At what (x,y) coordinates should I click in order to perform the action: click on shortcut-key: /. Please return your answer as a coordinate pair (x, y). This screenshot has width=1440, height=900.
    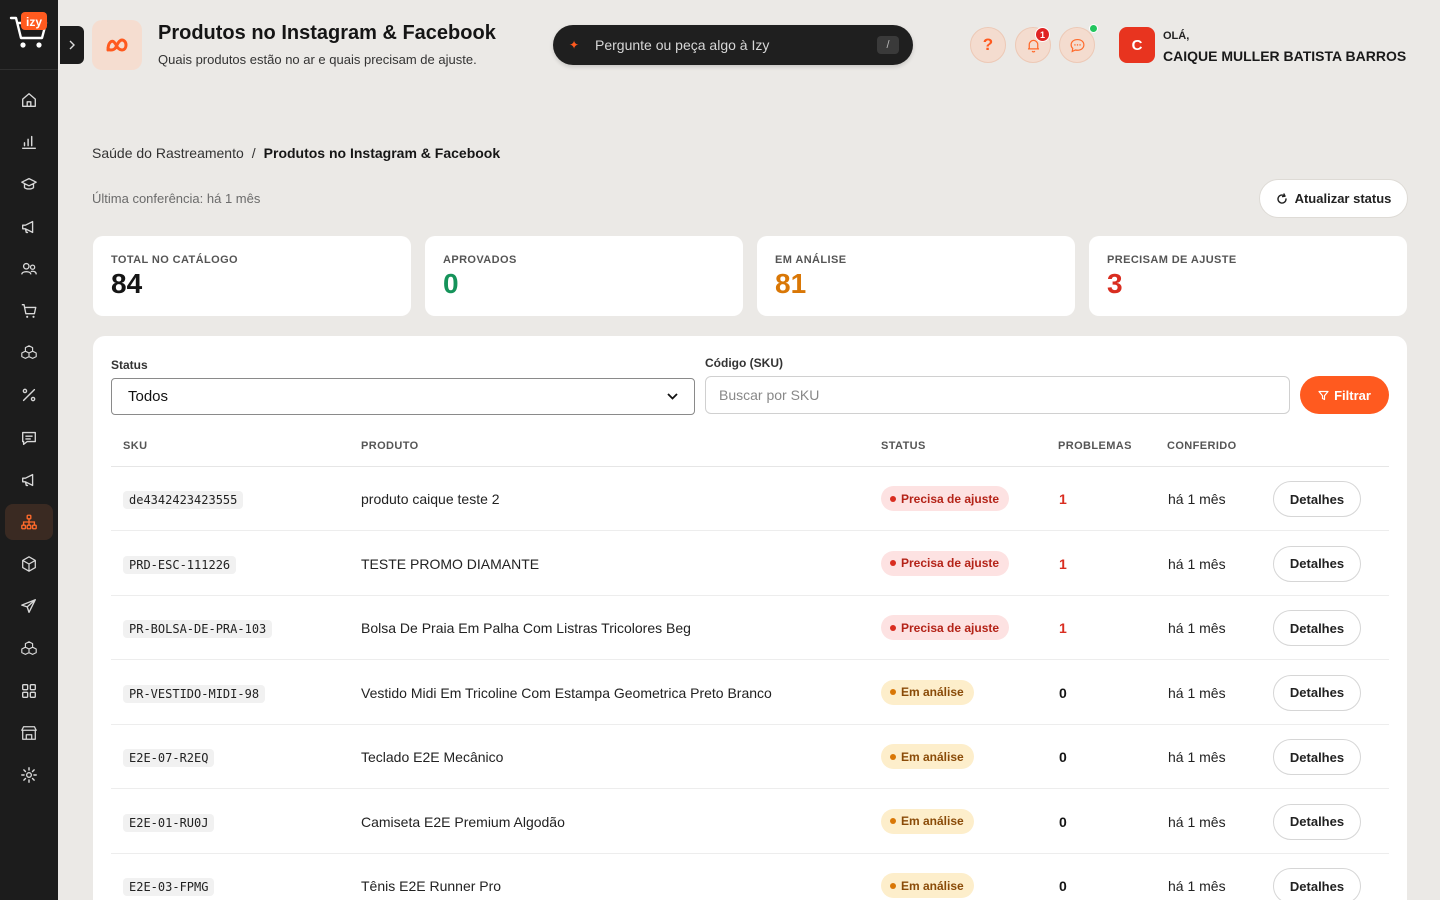
    Looking at the image, I should click on (888, 45).